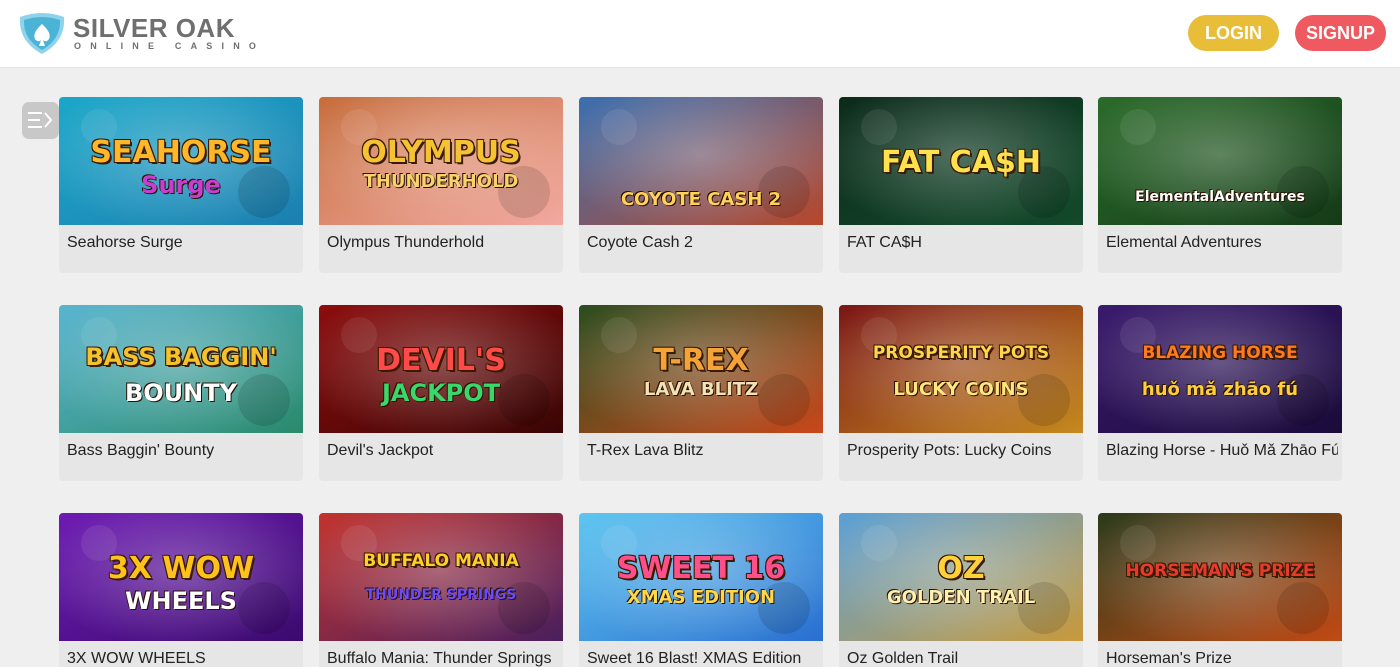 The width and height of the screenshot is (1400, 667). What do you see at coordinates (703, 658) in the screenshot?
I see `game-title: Sweet 16 Blast! XMAS Edition` at bounding box center [703, 658].